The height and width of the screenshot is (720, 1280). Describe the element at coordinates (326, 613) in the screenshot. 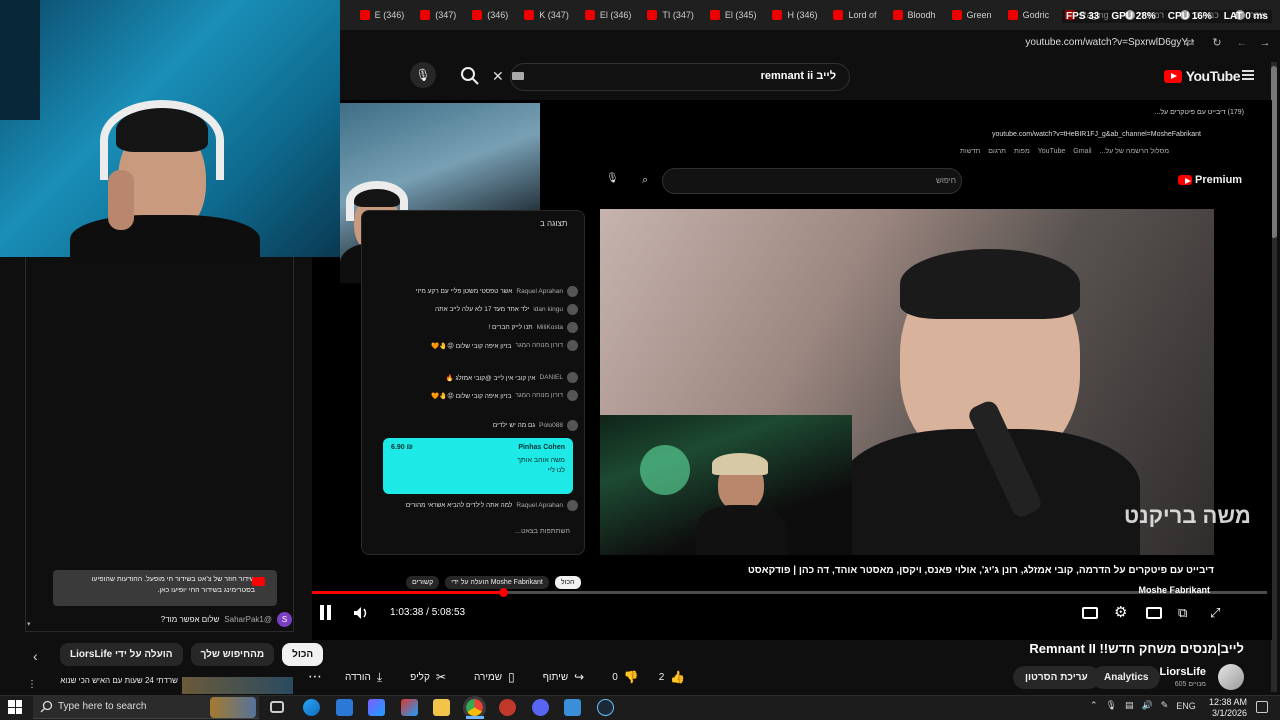

I see `pause-button` at that location.